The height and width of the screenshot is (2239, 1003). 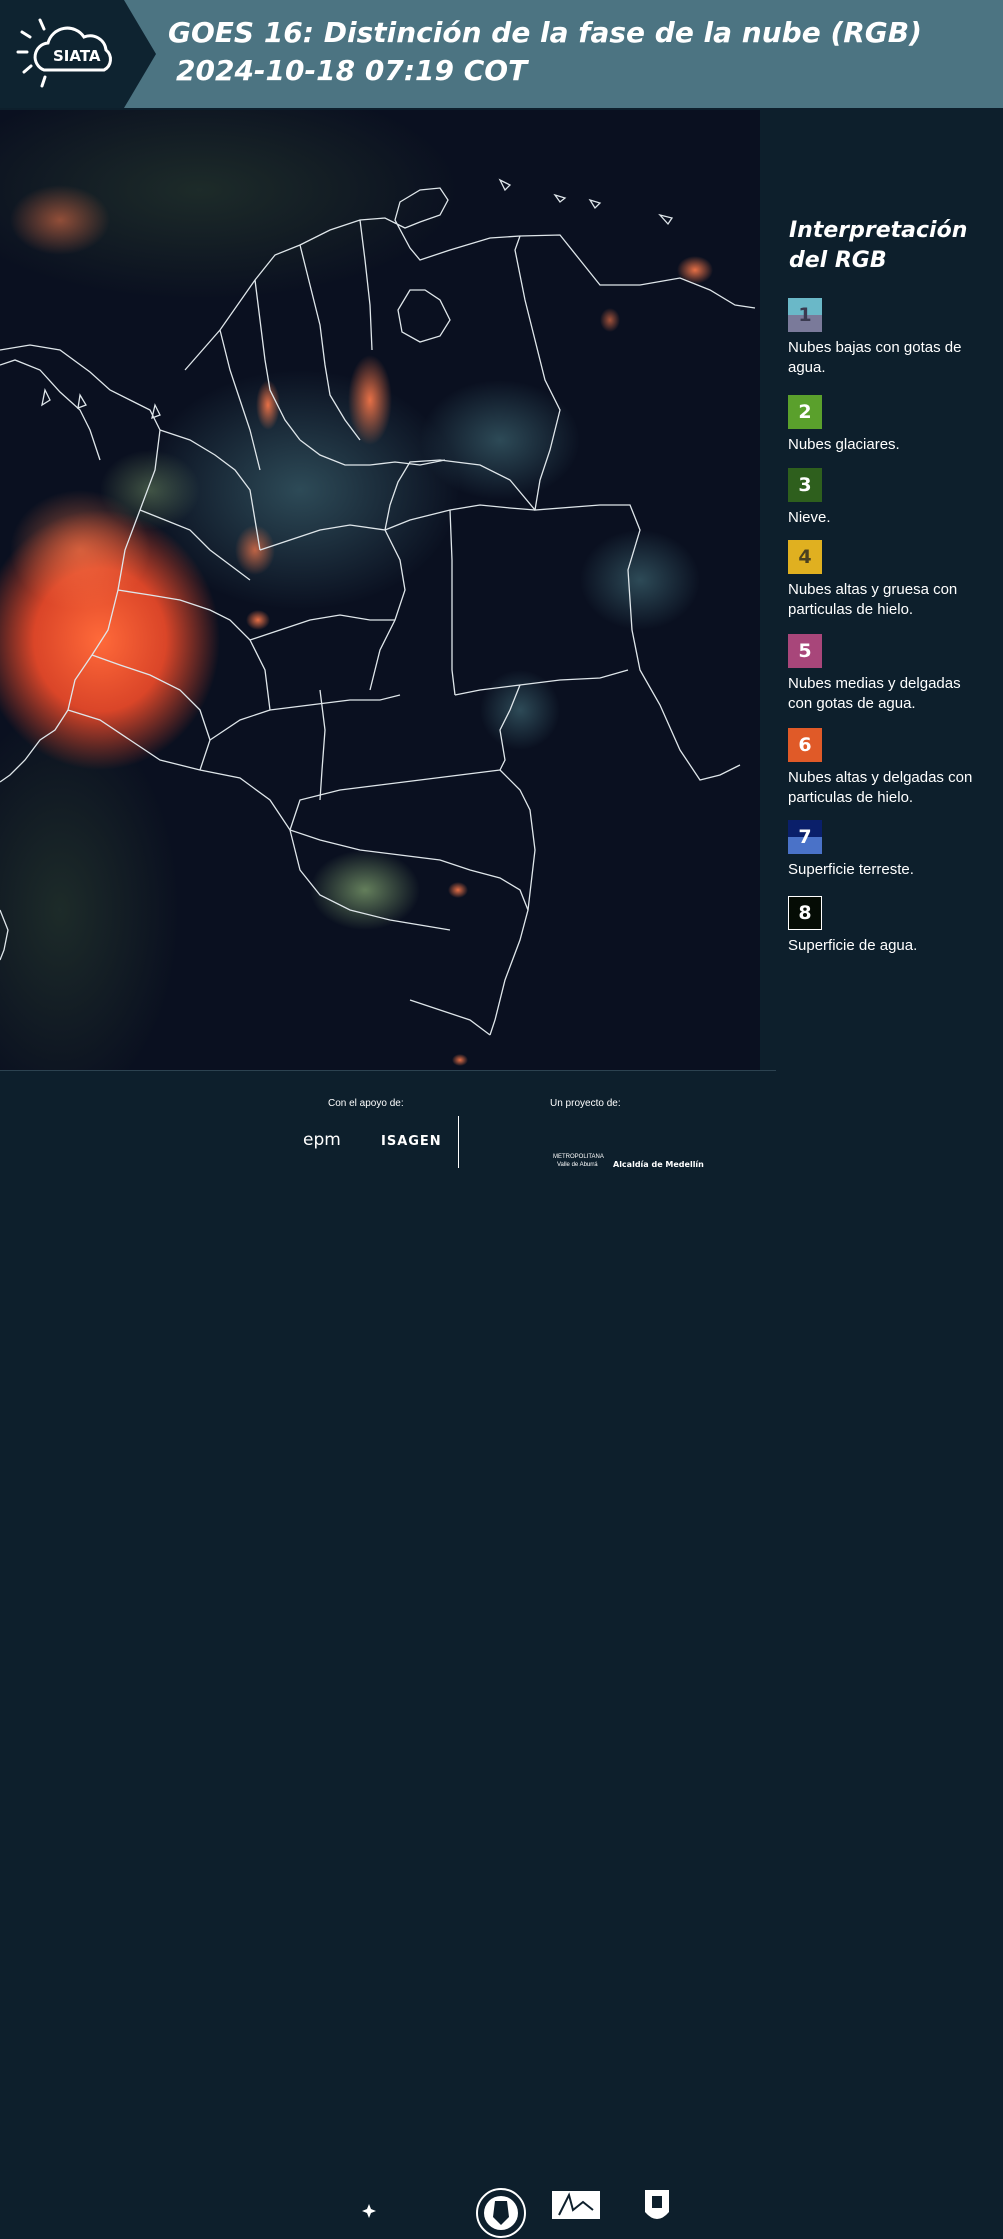 What do you see at coordinates (853, 945) in the screenshot?
I see `legend-label: Superficie de agua.` at bounding box center [853, 945].